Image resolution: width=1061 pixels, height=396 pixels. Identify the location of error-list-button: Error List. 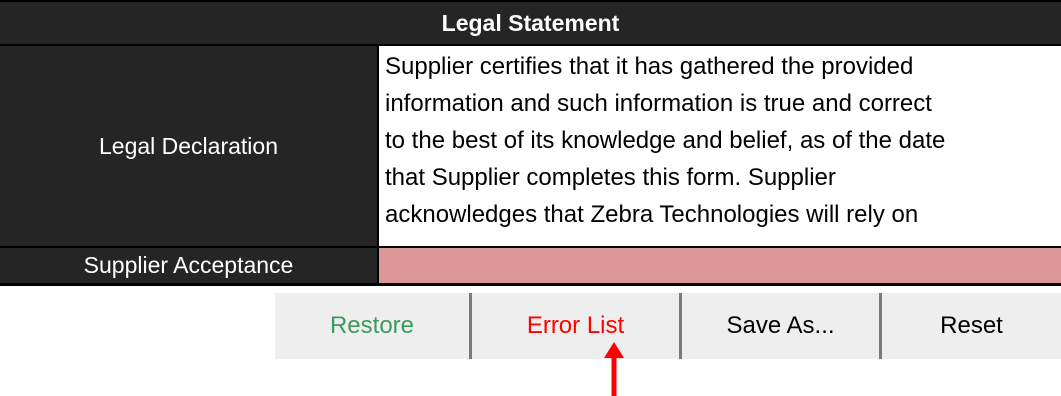
(577, 326).